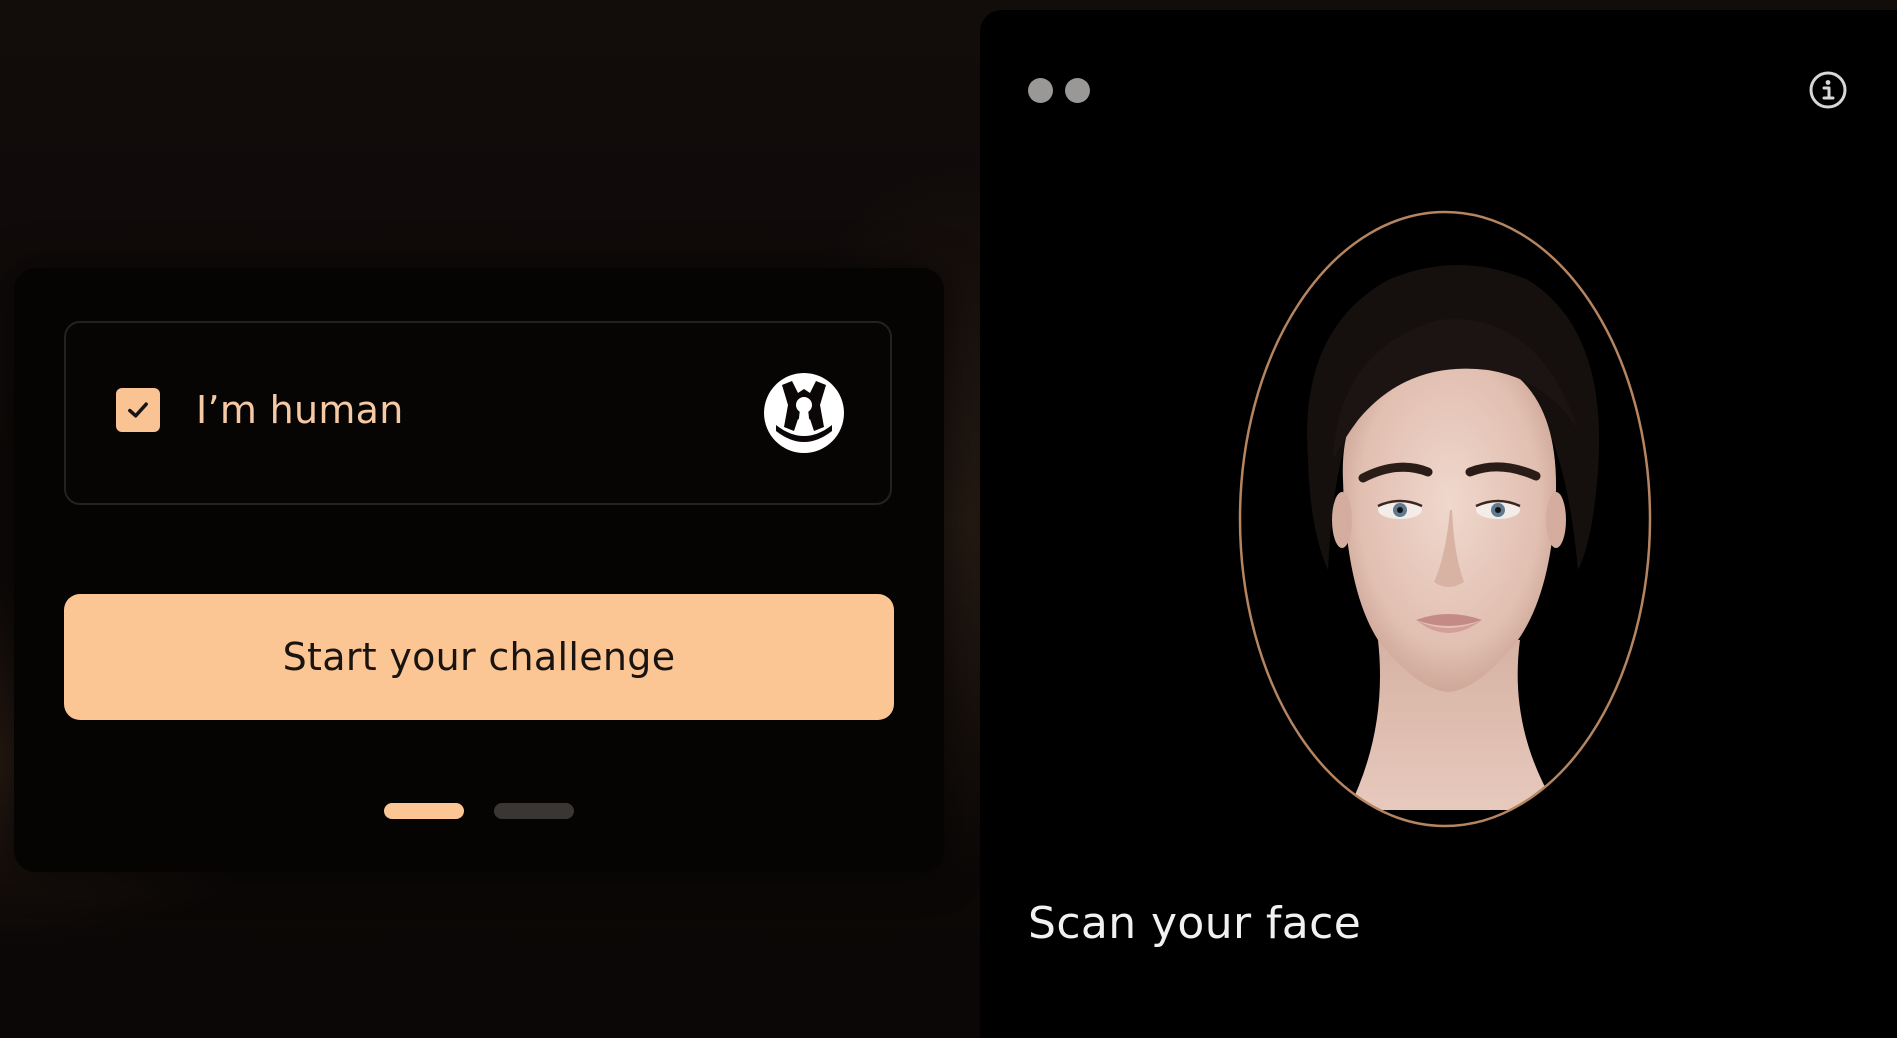  What do you see at coordinates (1059, 90) in the screenshot?
I see `two-dots-icon` at bounding box center [1059, 90].